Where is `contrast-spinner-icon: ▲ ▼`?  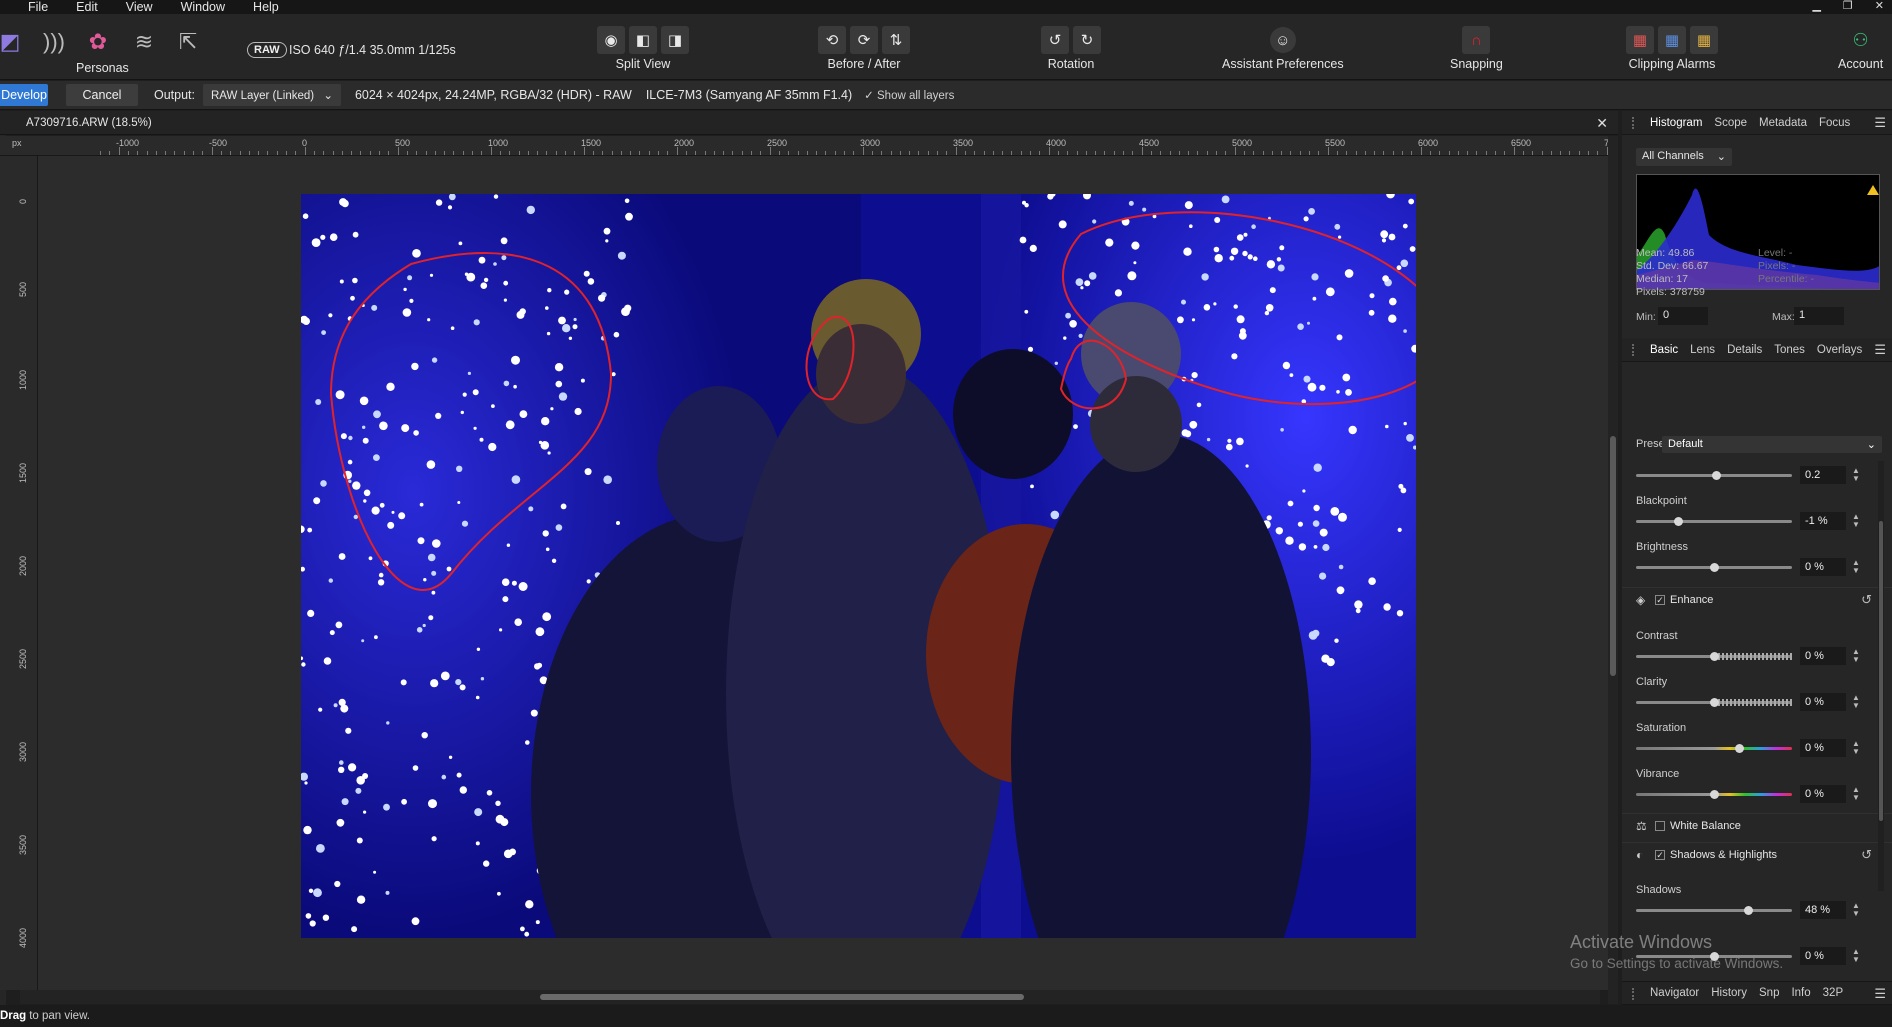
contrast-spinner-icon: ▲ ▼ is located at coordinates (1856, 656).